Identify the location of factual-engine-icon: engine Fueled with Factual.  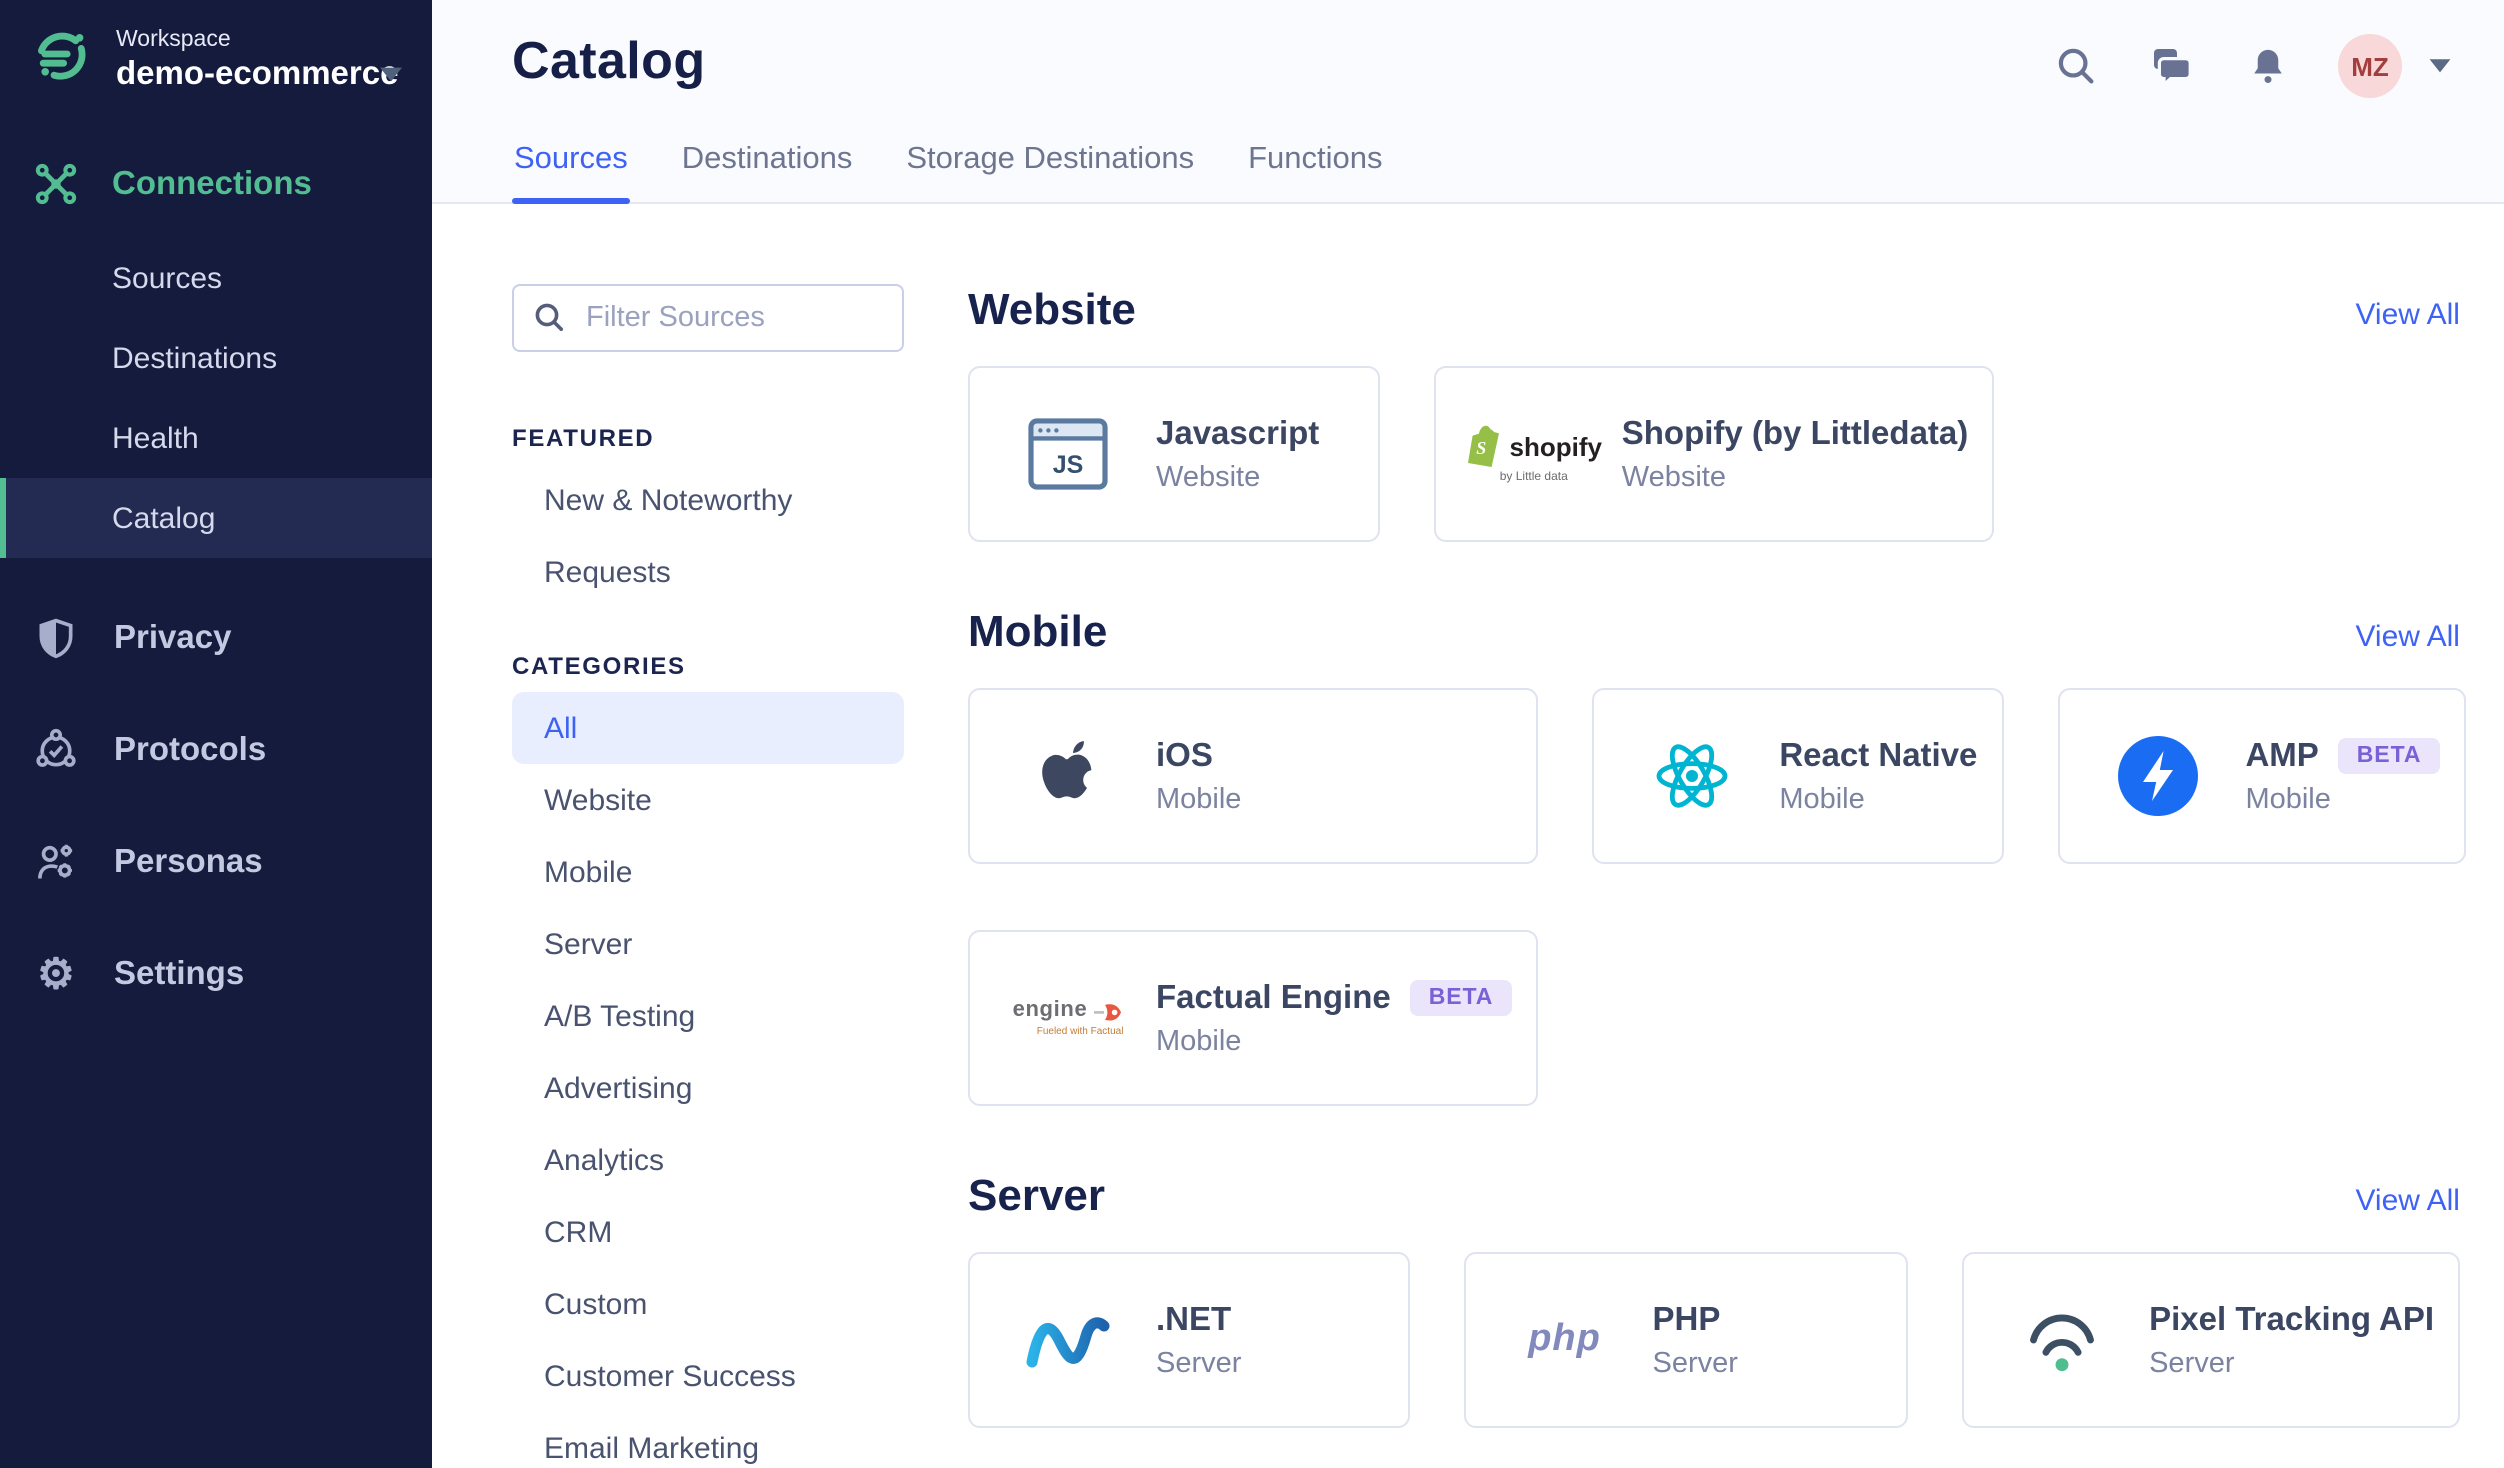
(1068, 1018).